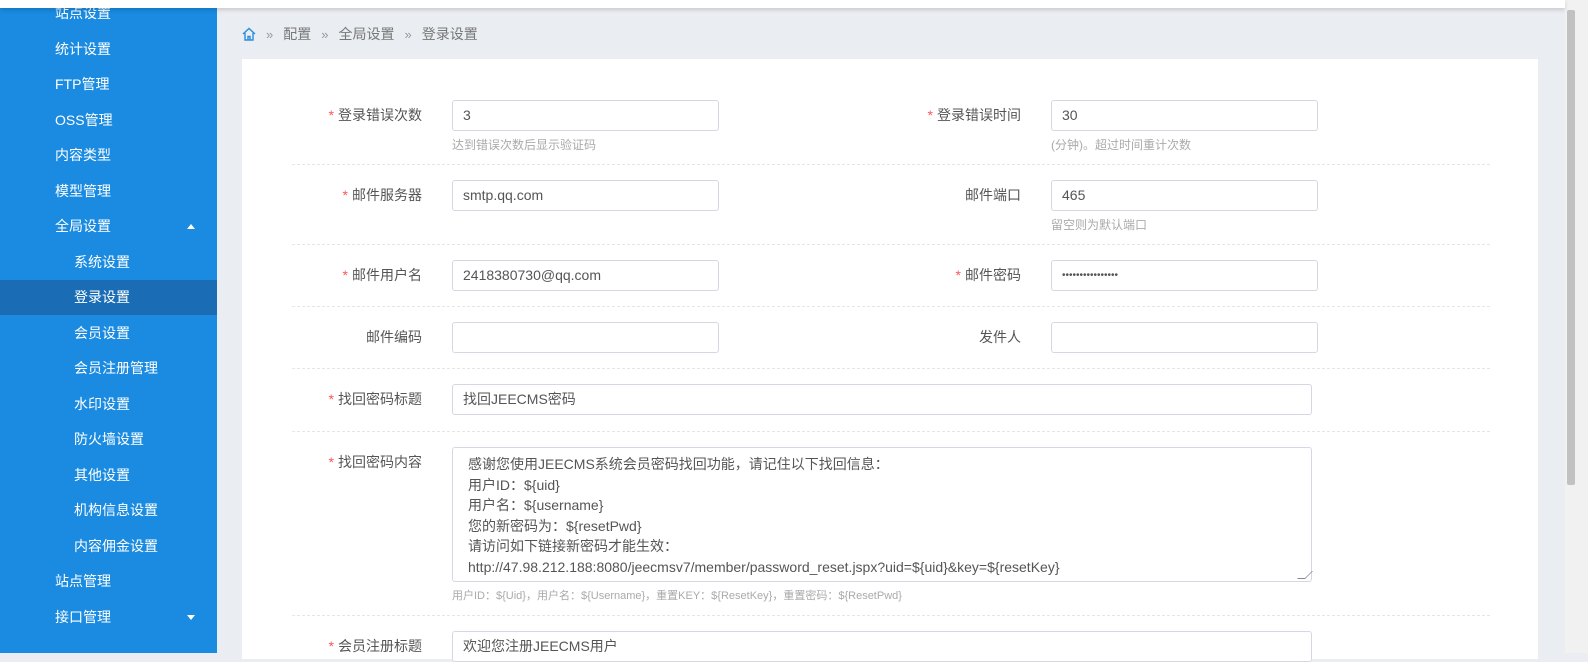 This screenshot has width=1588, height=662. I want to click on home-icon, so click(249, 34).